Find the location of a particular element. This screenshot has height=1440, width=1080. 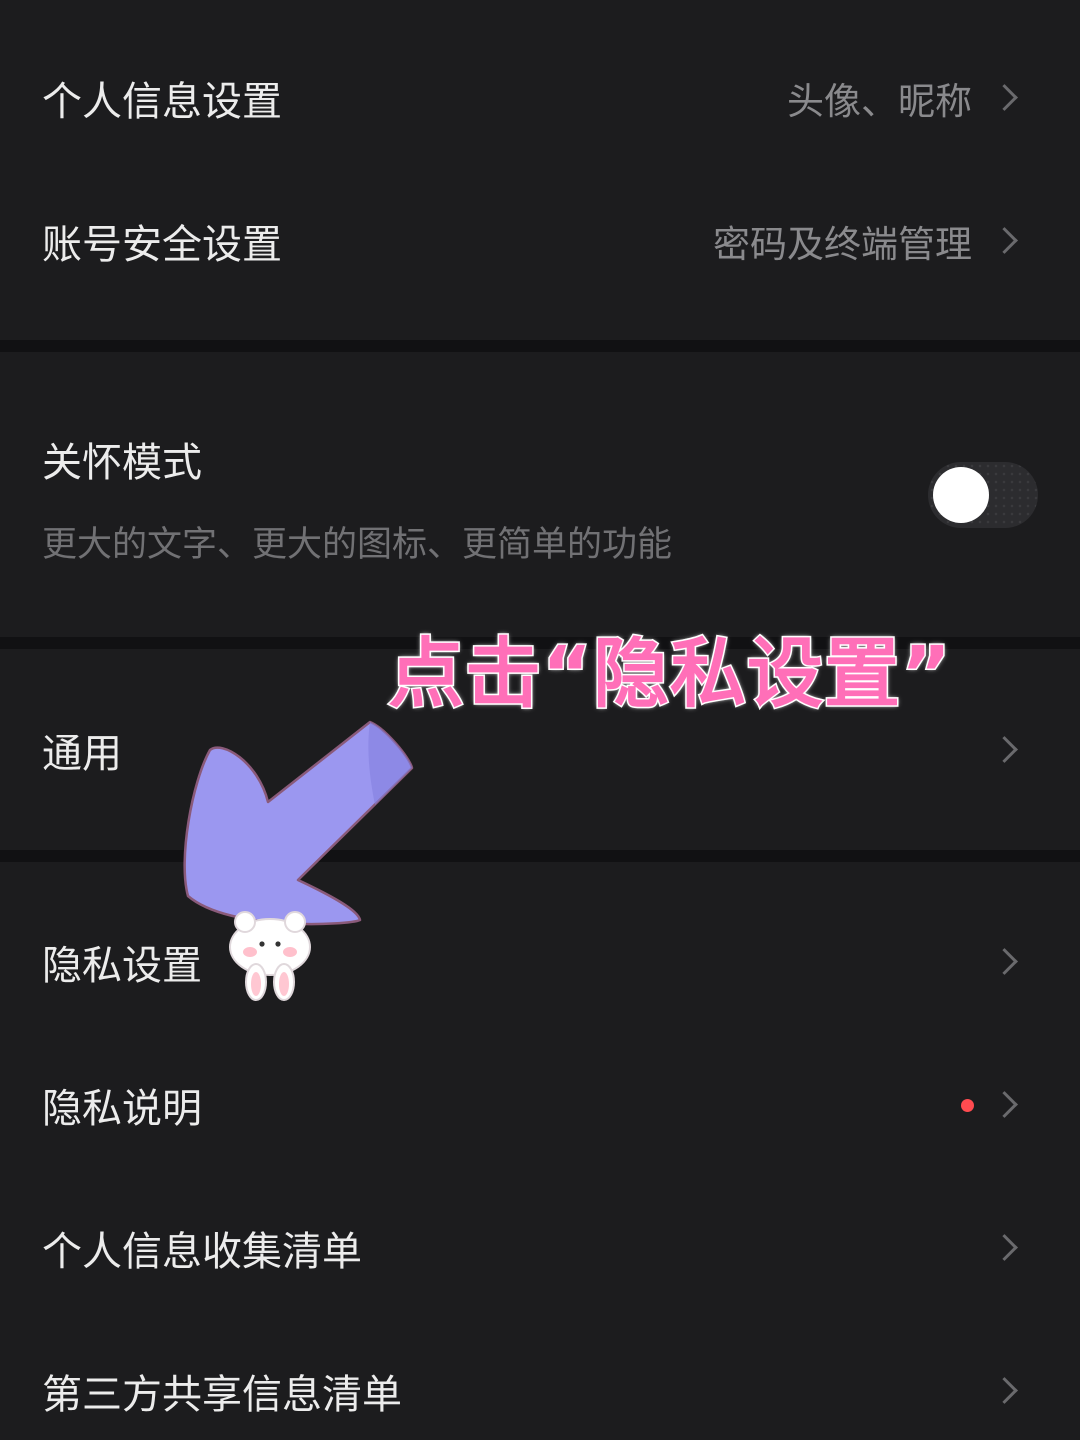

privacy-statement-label: 隐私说明 is located at coordinates (122, 1109).